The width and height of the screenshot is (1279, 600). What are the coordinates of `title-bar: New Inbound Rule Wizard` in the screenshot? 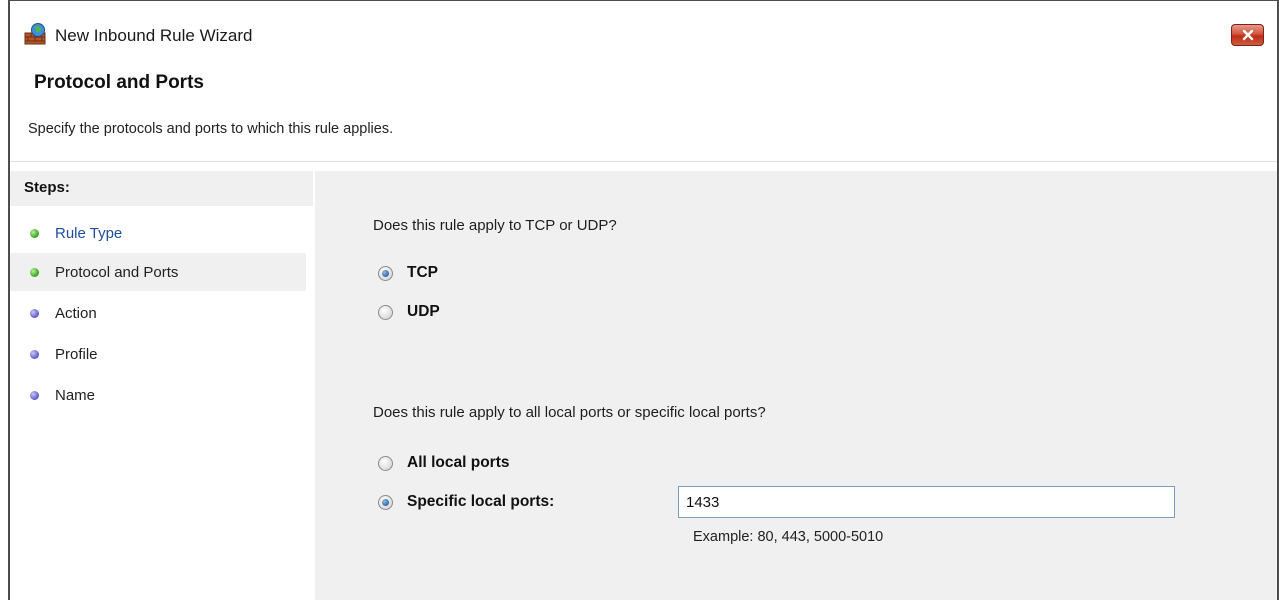 It's located at (643, 35).